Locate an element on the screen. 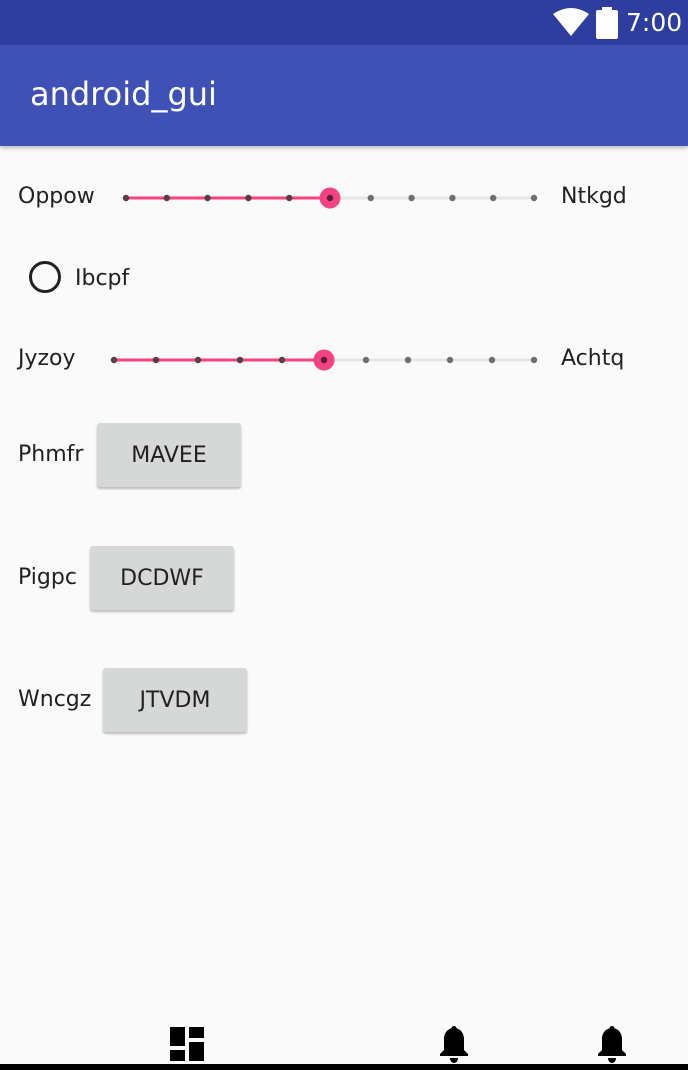  slider-1-left-label: Oppow is located at coordinates (56, 196).